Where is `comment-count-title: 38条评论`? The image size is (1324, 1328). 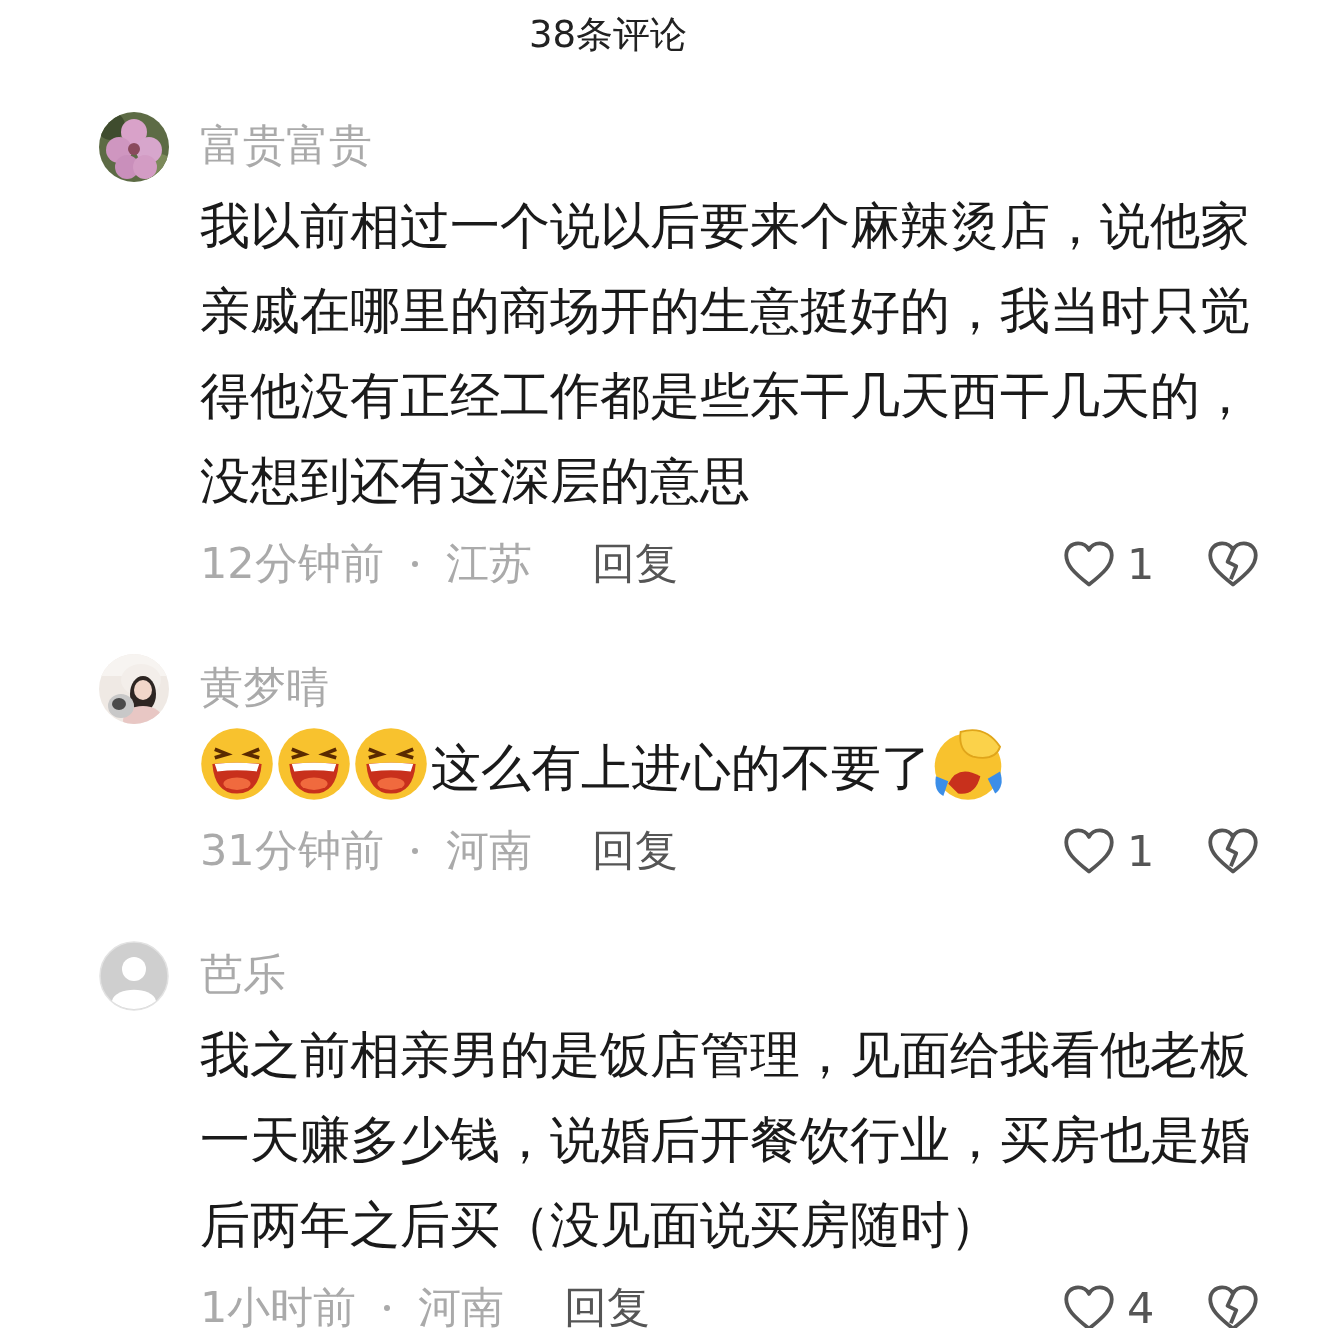 comment-count-title: 38条评论 is located at coordinates (608, 35).